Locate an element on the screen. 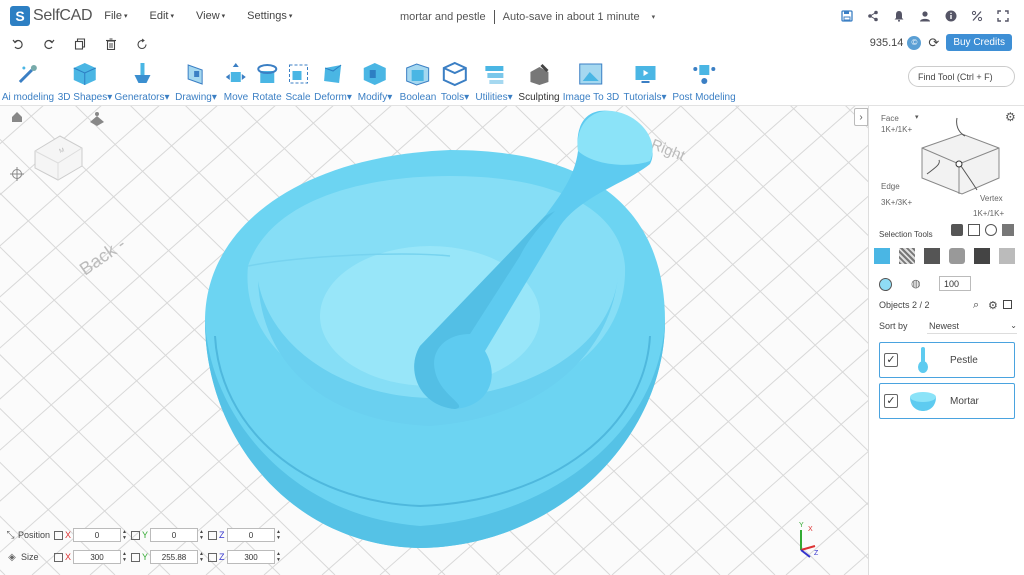 Image resolution: width=1024 pixels, height=575 pixels. tool-boolean: Boolean is located at coordinates (418, 81).